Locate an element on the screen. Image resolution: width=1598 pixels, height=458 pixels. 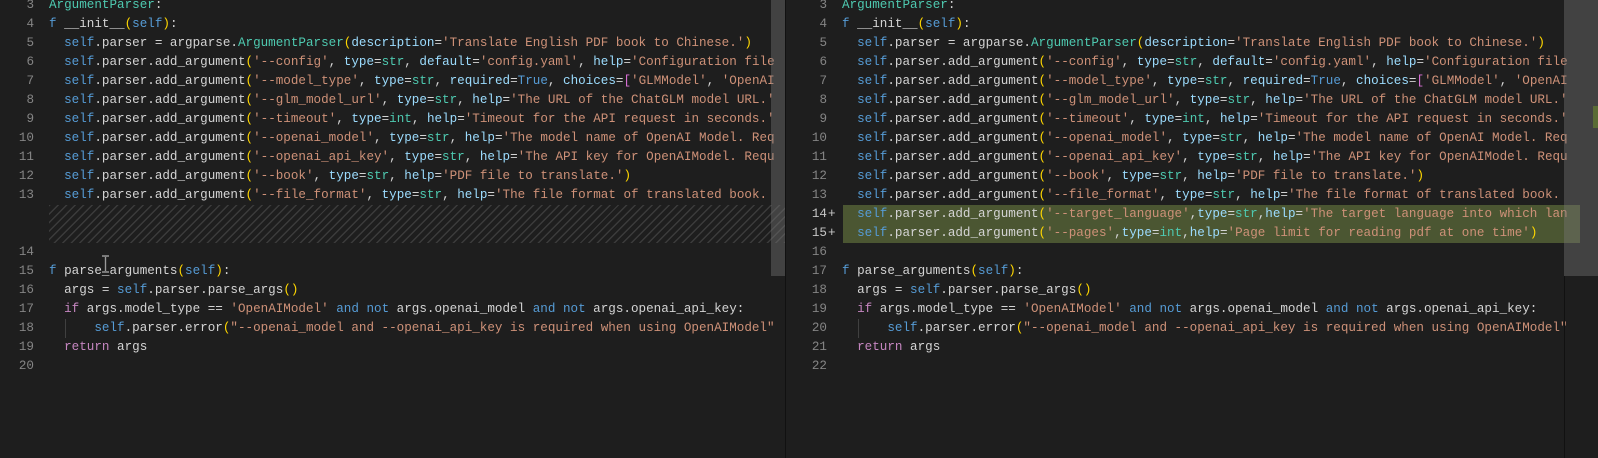
code-token: ) is located at coordinates (627, 175).